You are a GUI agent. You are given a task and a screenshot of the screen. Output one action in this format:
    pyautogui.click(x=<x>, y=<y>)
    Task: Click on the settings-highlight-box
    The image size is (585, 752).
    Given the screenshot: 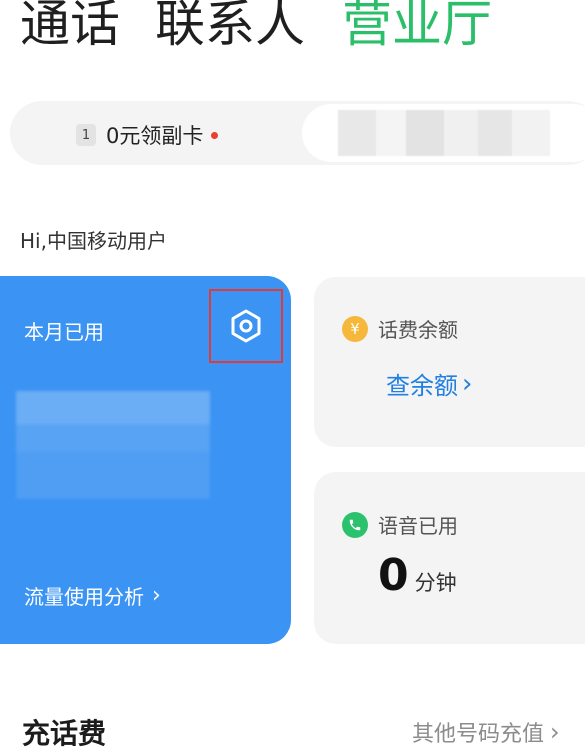 What is the action you would take?
    pyautogui.click(x=246, y=326)
    